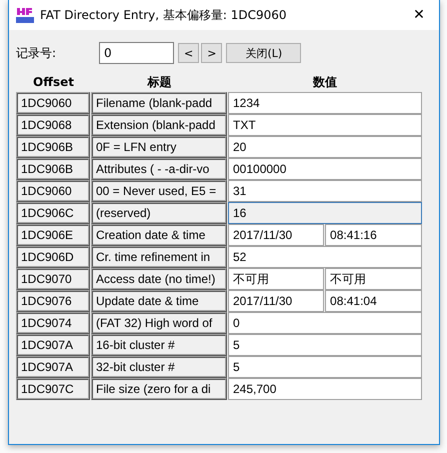  Describe the element at coordinates (159, 103) in the screenshot. I see `title-cell: Filename (blank-padd` at that location.